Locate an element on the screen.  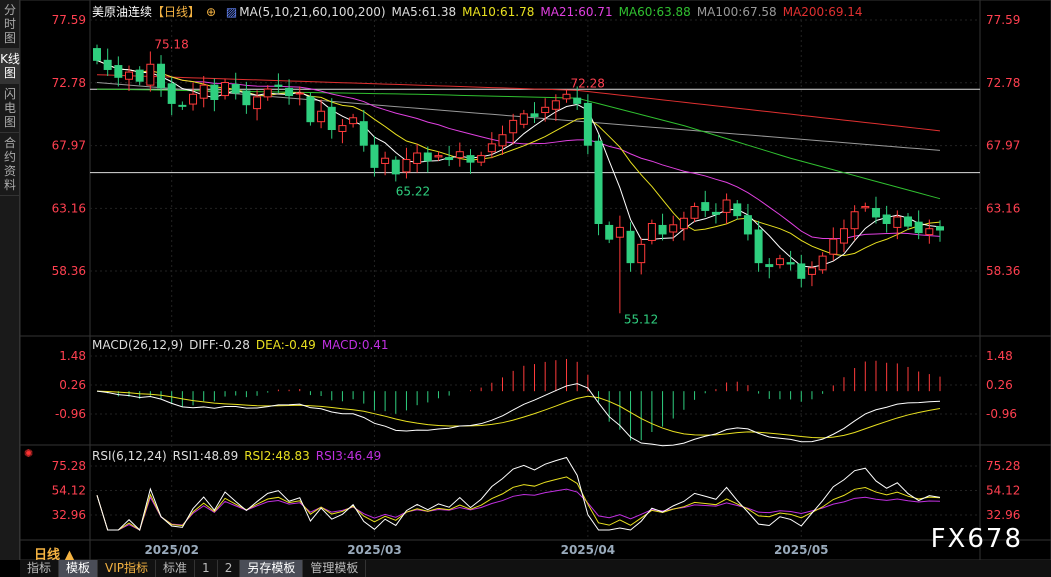
crosshair-icon: ⊕ is located at coordinates (211, 12).